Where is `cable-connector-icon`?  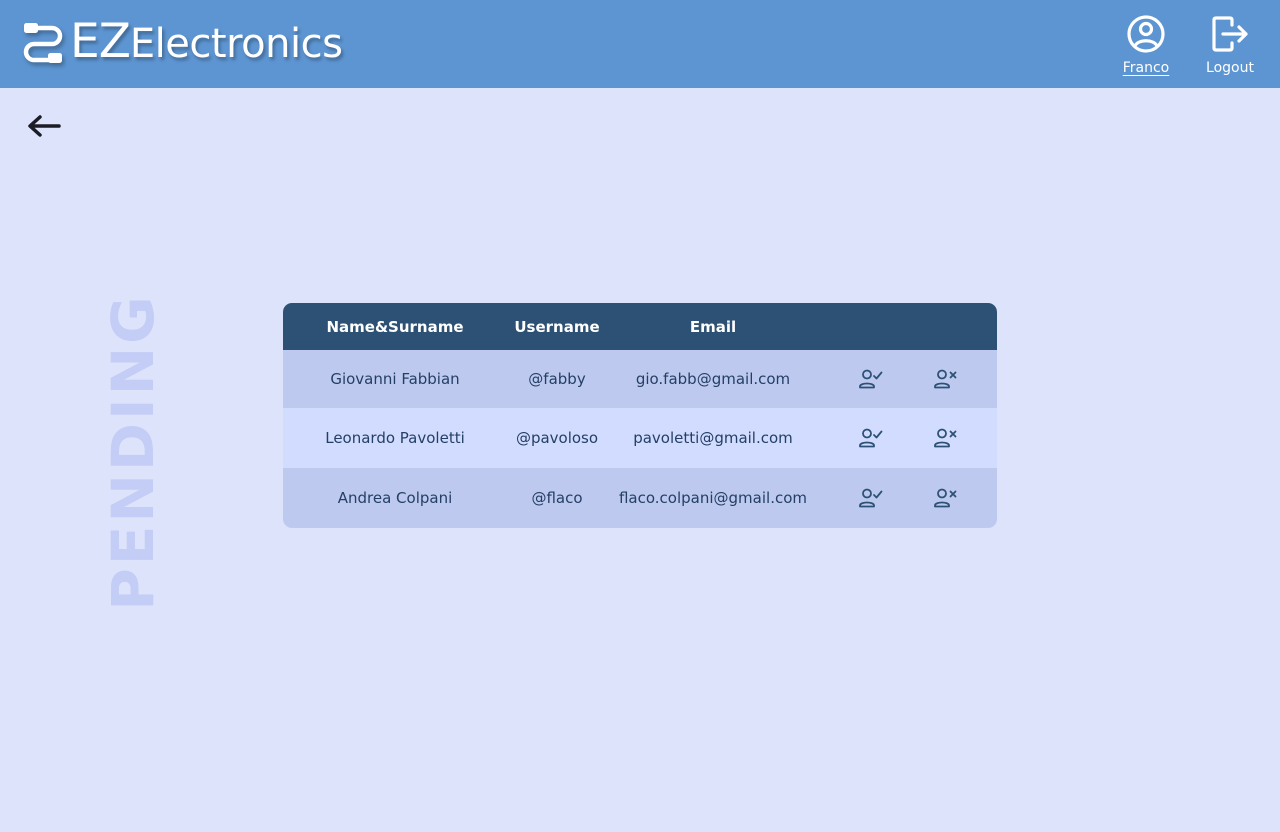 cable-connector-icon is located at coordinates (43, 43).